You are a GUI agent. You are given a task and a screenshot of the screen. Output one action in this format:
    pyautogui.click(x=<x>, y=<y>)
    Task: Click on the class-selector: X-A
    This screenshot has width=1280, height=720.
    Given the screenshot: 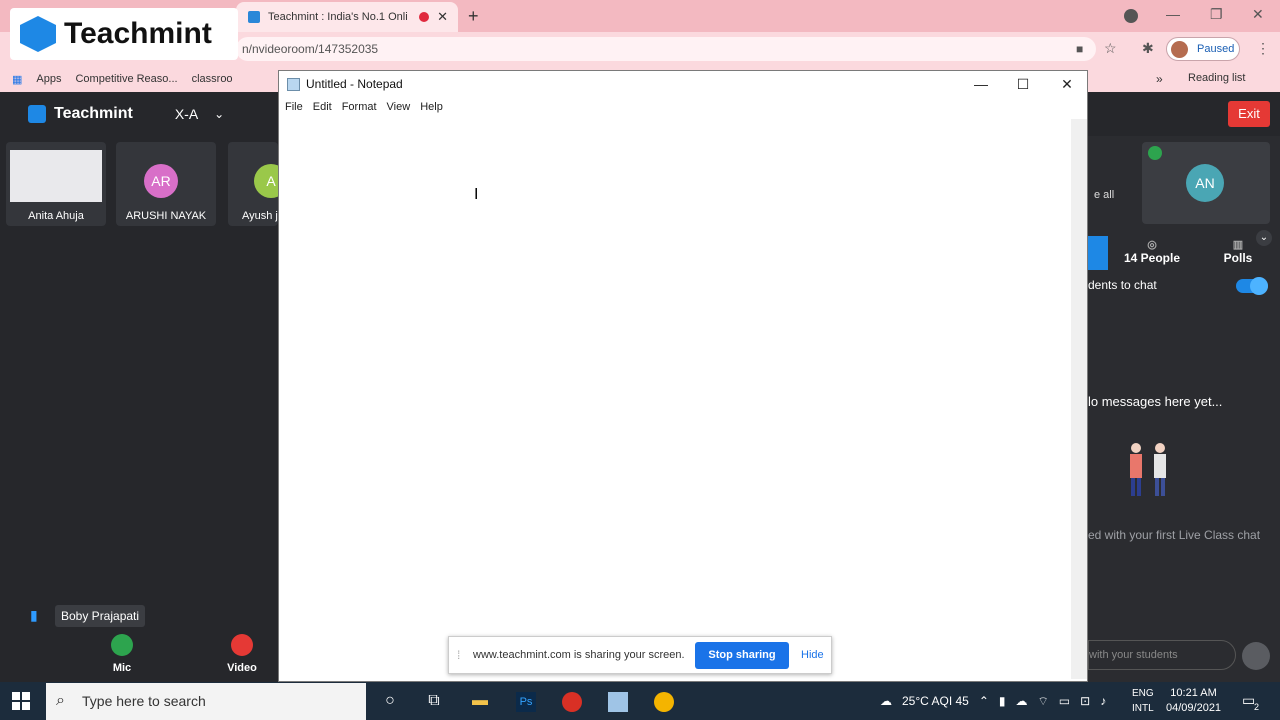 What is the action you would take?
    pyautogui.click(x=186, y=114)
    